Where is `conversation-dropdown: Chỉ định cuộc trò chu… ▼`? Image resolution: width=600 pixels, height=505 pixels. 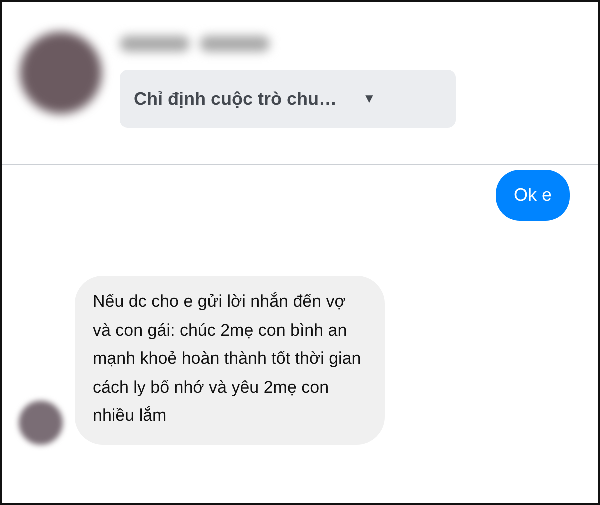 conversation-dropdown: Chỉ định cuộc trò chu… ▼ is located at coordinates (288, 99).